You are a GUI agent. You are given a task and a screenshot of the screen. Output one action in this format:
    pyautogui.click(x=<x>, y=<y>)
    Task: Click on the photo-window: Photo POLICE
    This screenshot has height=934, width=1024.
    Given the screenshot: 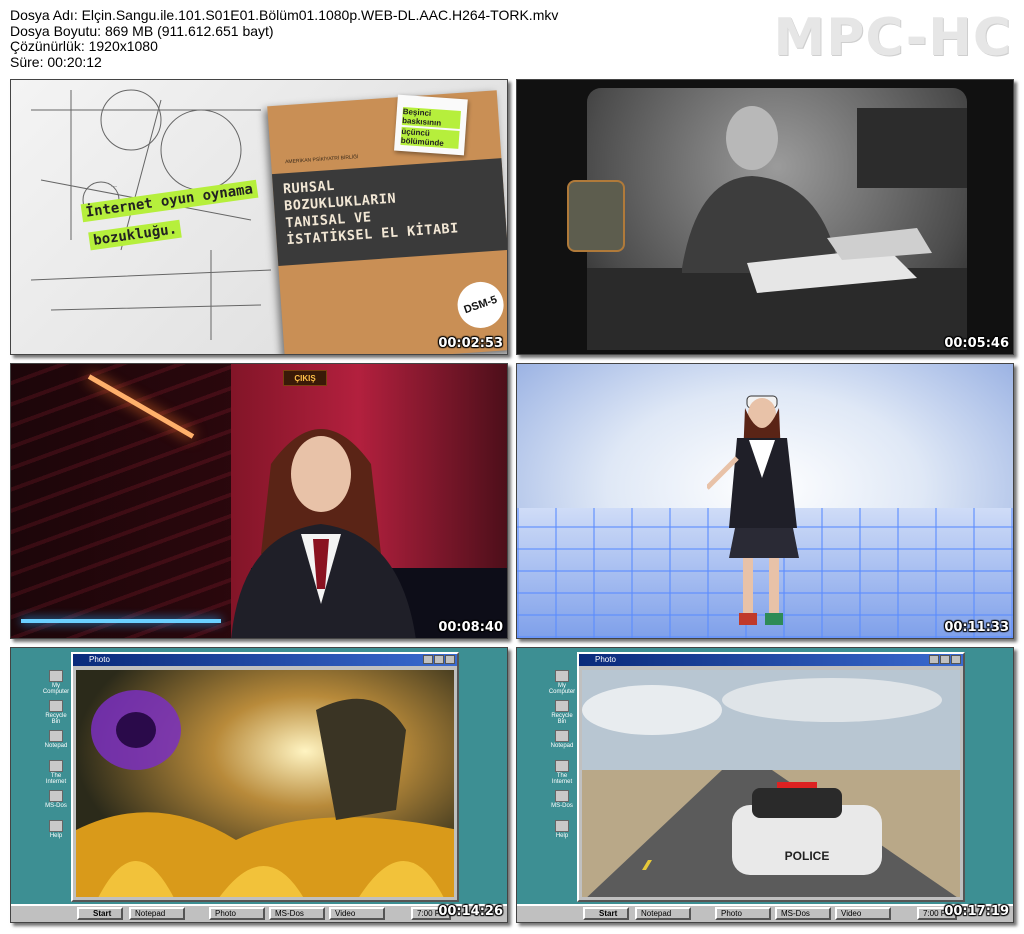 What is the action you would take?
    pyautogui.click(x=771, y=777)
    